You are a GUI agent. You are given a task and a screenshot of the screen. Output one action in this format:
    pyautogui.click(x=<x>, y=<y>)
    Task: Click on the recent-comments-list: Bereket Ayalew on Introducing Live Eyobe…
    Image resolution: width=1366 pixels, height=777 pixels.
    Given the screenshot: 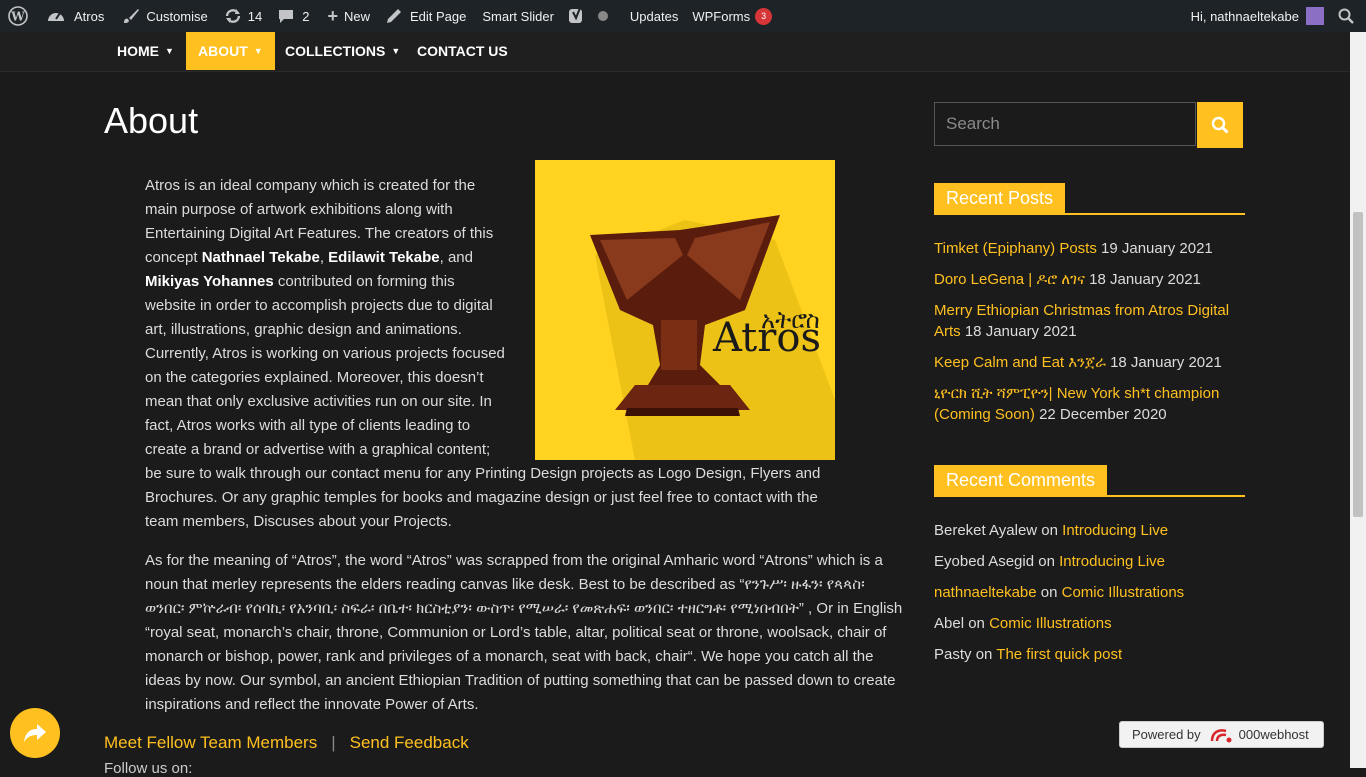 What is the action you would take?
    pyautogui.click(x=1089, y=597)
    